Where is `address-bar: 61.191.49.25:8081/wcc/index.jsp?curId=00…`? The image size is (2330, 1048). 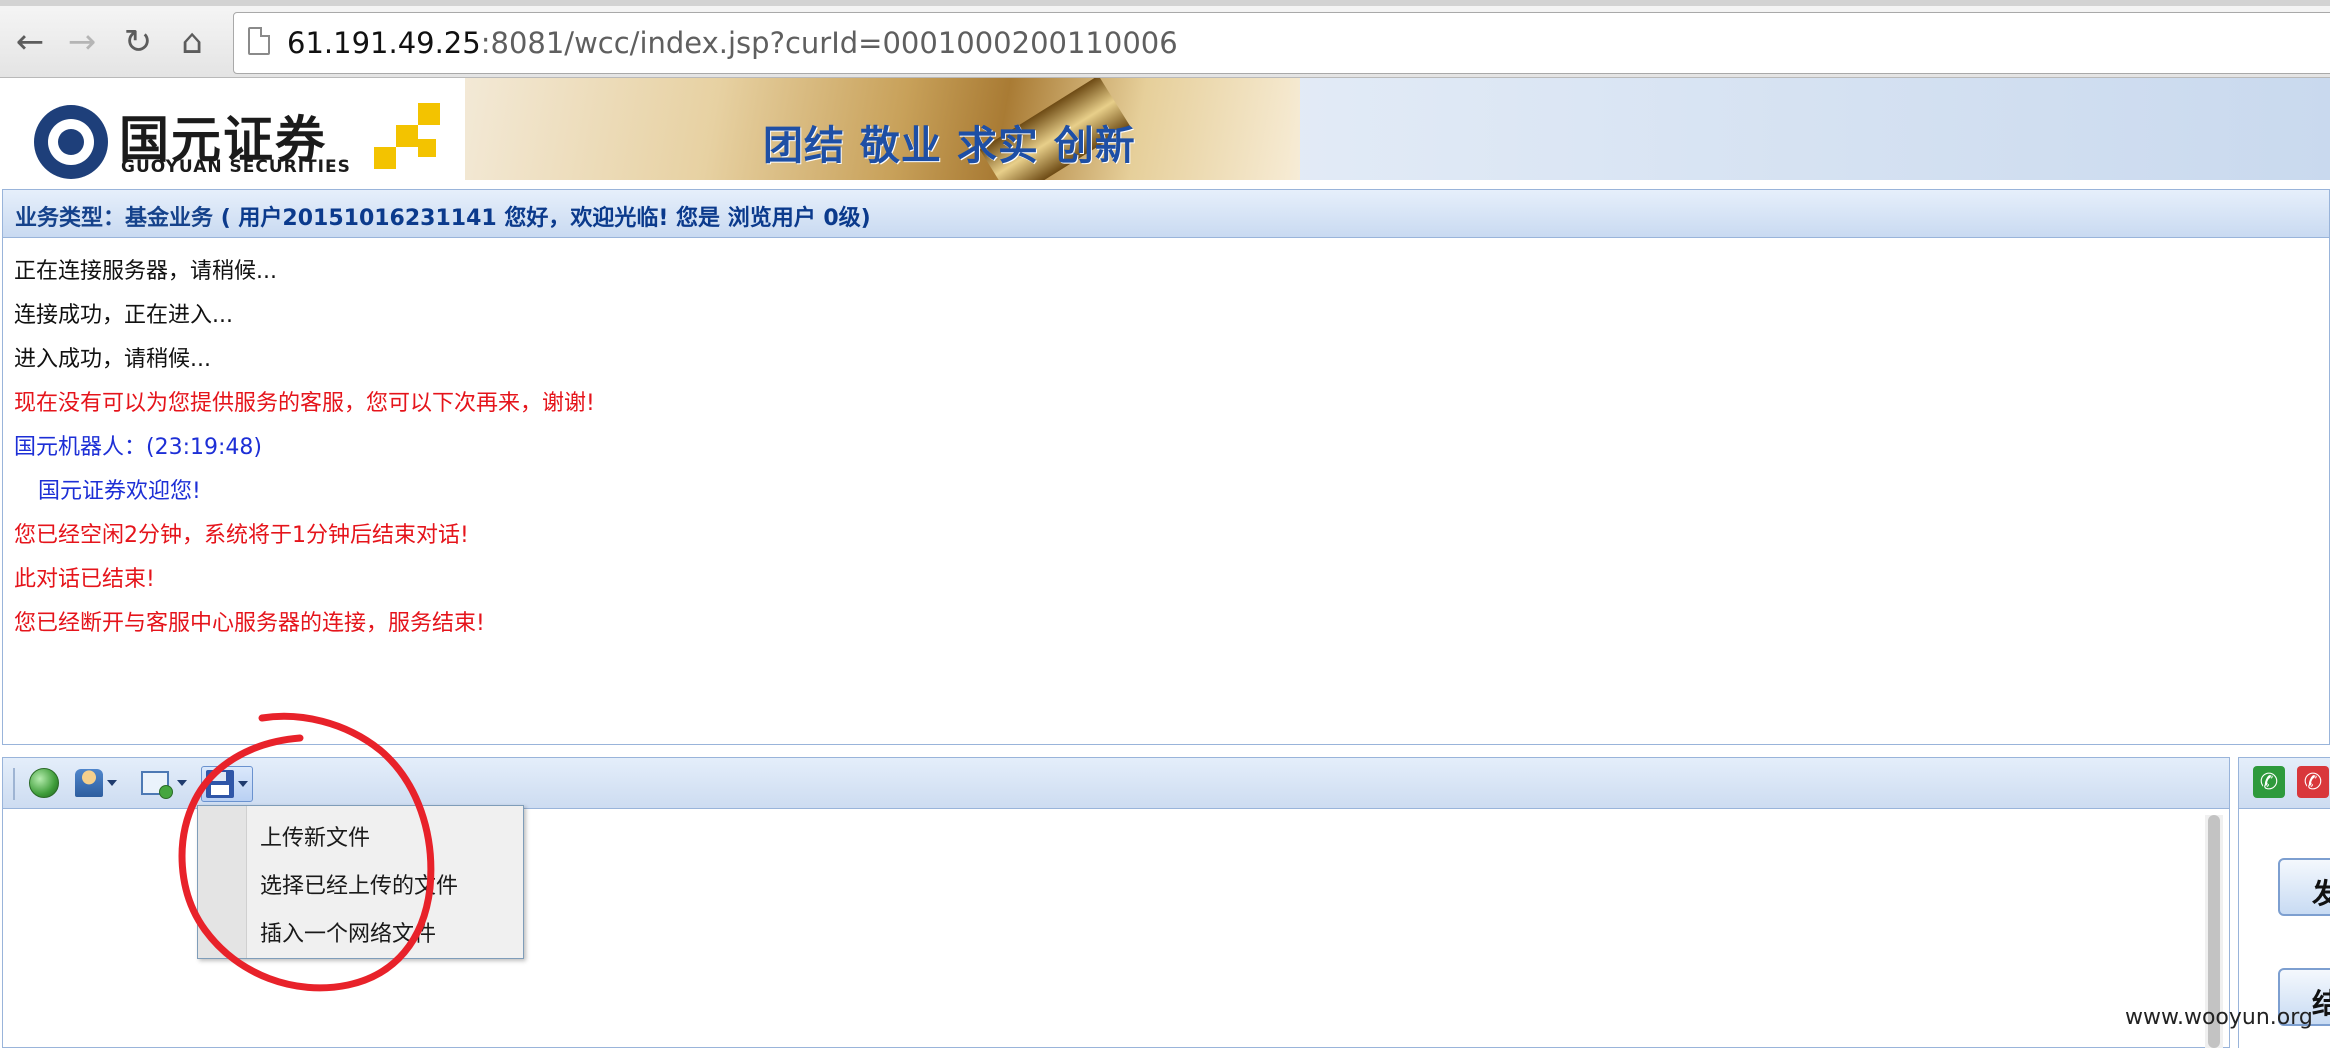 address-bar: 61.191.49.25:8081/wcc/index.jsp?curId=00… is located at coordinates (1281, 43).